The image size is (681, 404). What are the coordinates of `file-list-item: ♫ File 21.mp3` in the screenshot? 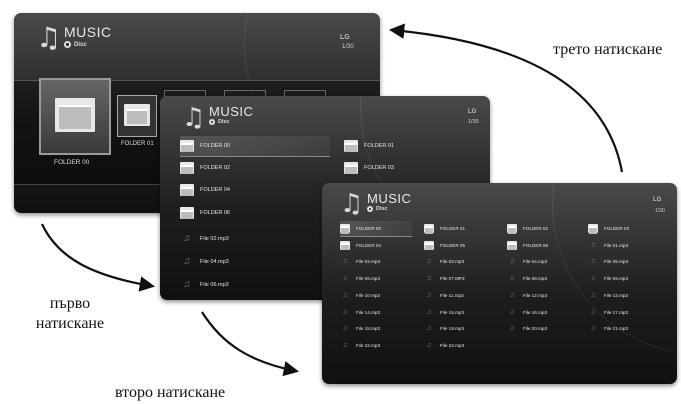 It's located at (624, 328).